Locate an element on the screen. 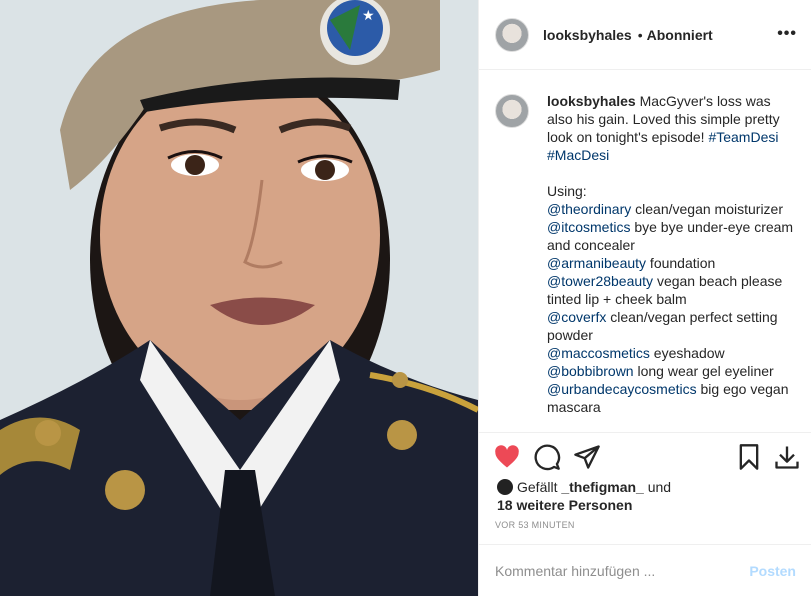 Image resolution: width=811 pixels, height=596 pixels. mention-link: @tower28beauty is located at coordinates (600, 281).